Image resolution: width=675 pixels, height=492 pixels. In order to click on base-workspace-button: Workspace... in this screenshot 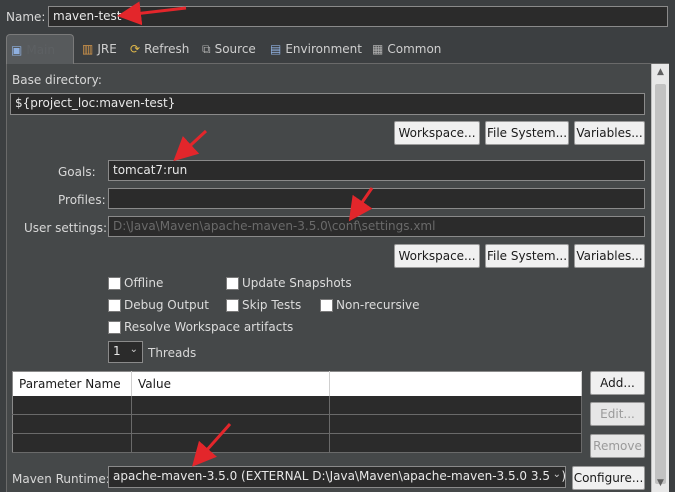, I will do `click(437, 133)`.